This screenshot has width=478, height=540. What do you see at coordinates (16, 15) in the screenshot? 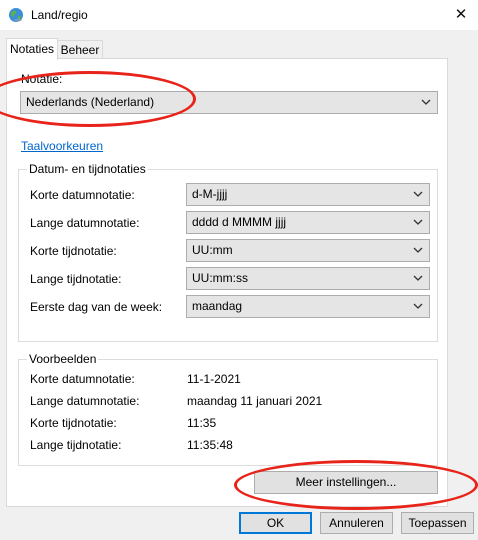
I see `globe-icon` at bounding box center [16, 15].